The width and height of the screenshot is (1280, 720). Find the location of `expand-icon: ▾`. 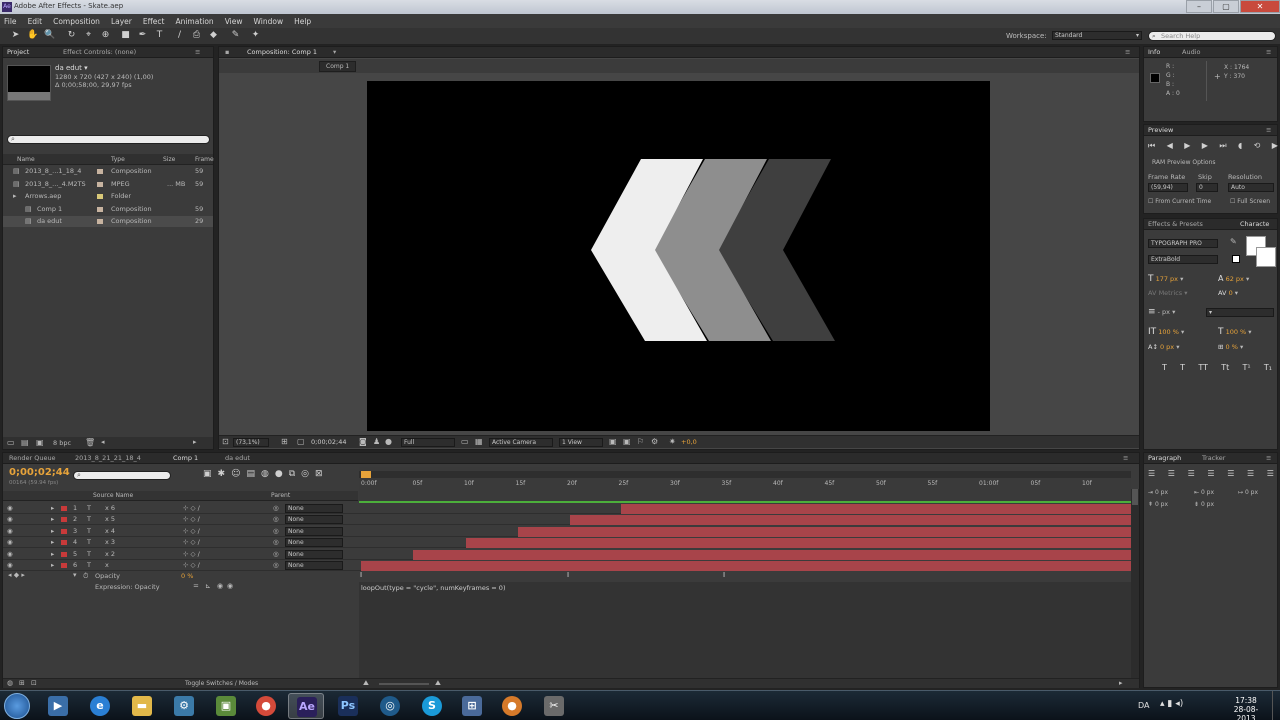

expand-icon: ▾ is located at coordinates (75, 575).